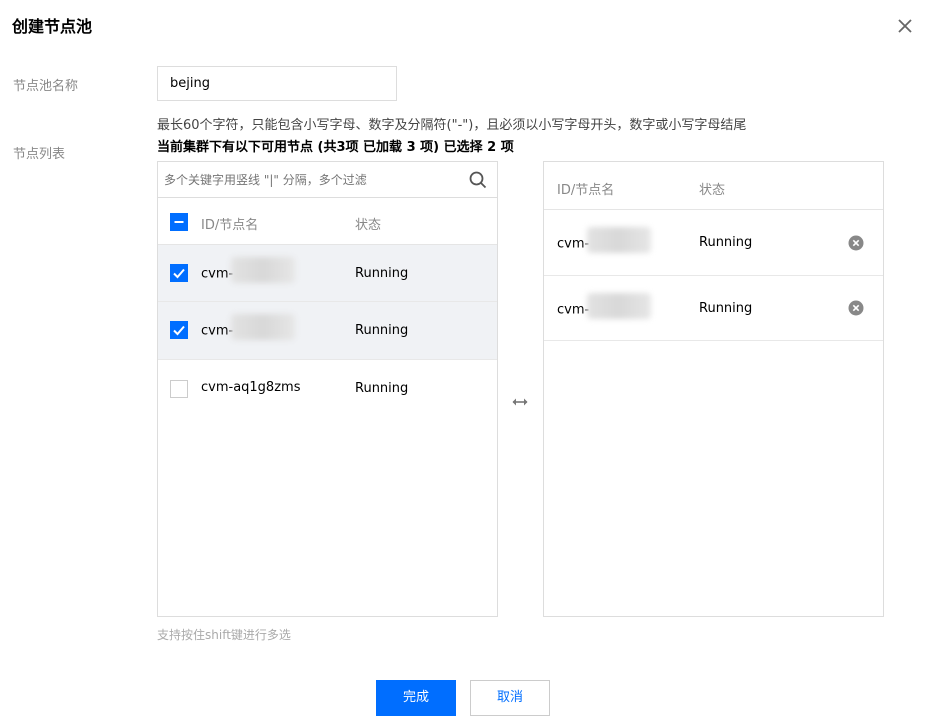 This screenshot has width=929, height=726. Describe the element at coordinates (224, 635) in the screenshot. I see `multi-select-hint: 支持按住shift键进行多选` at that location.